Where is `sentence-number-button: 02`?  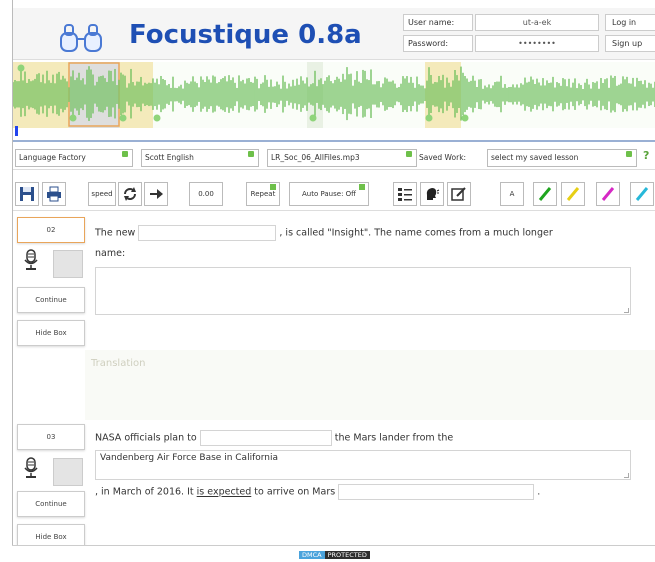 sentence-number-button: 02 is located at coordinates (51, 230).